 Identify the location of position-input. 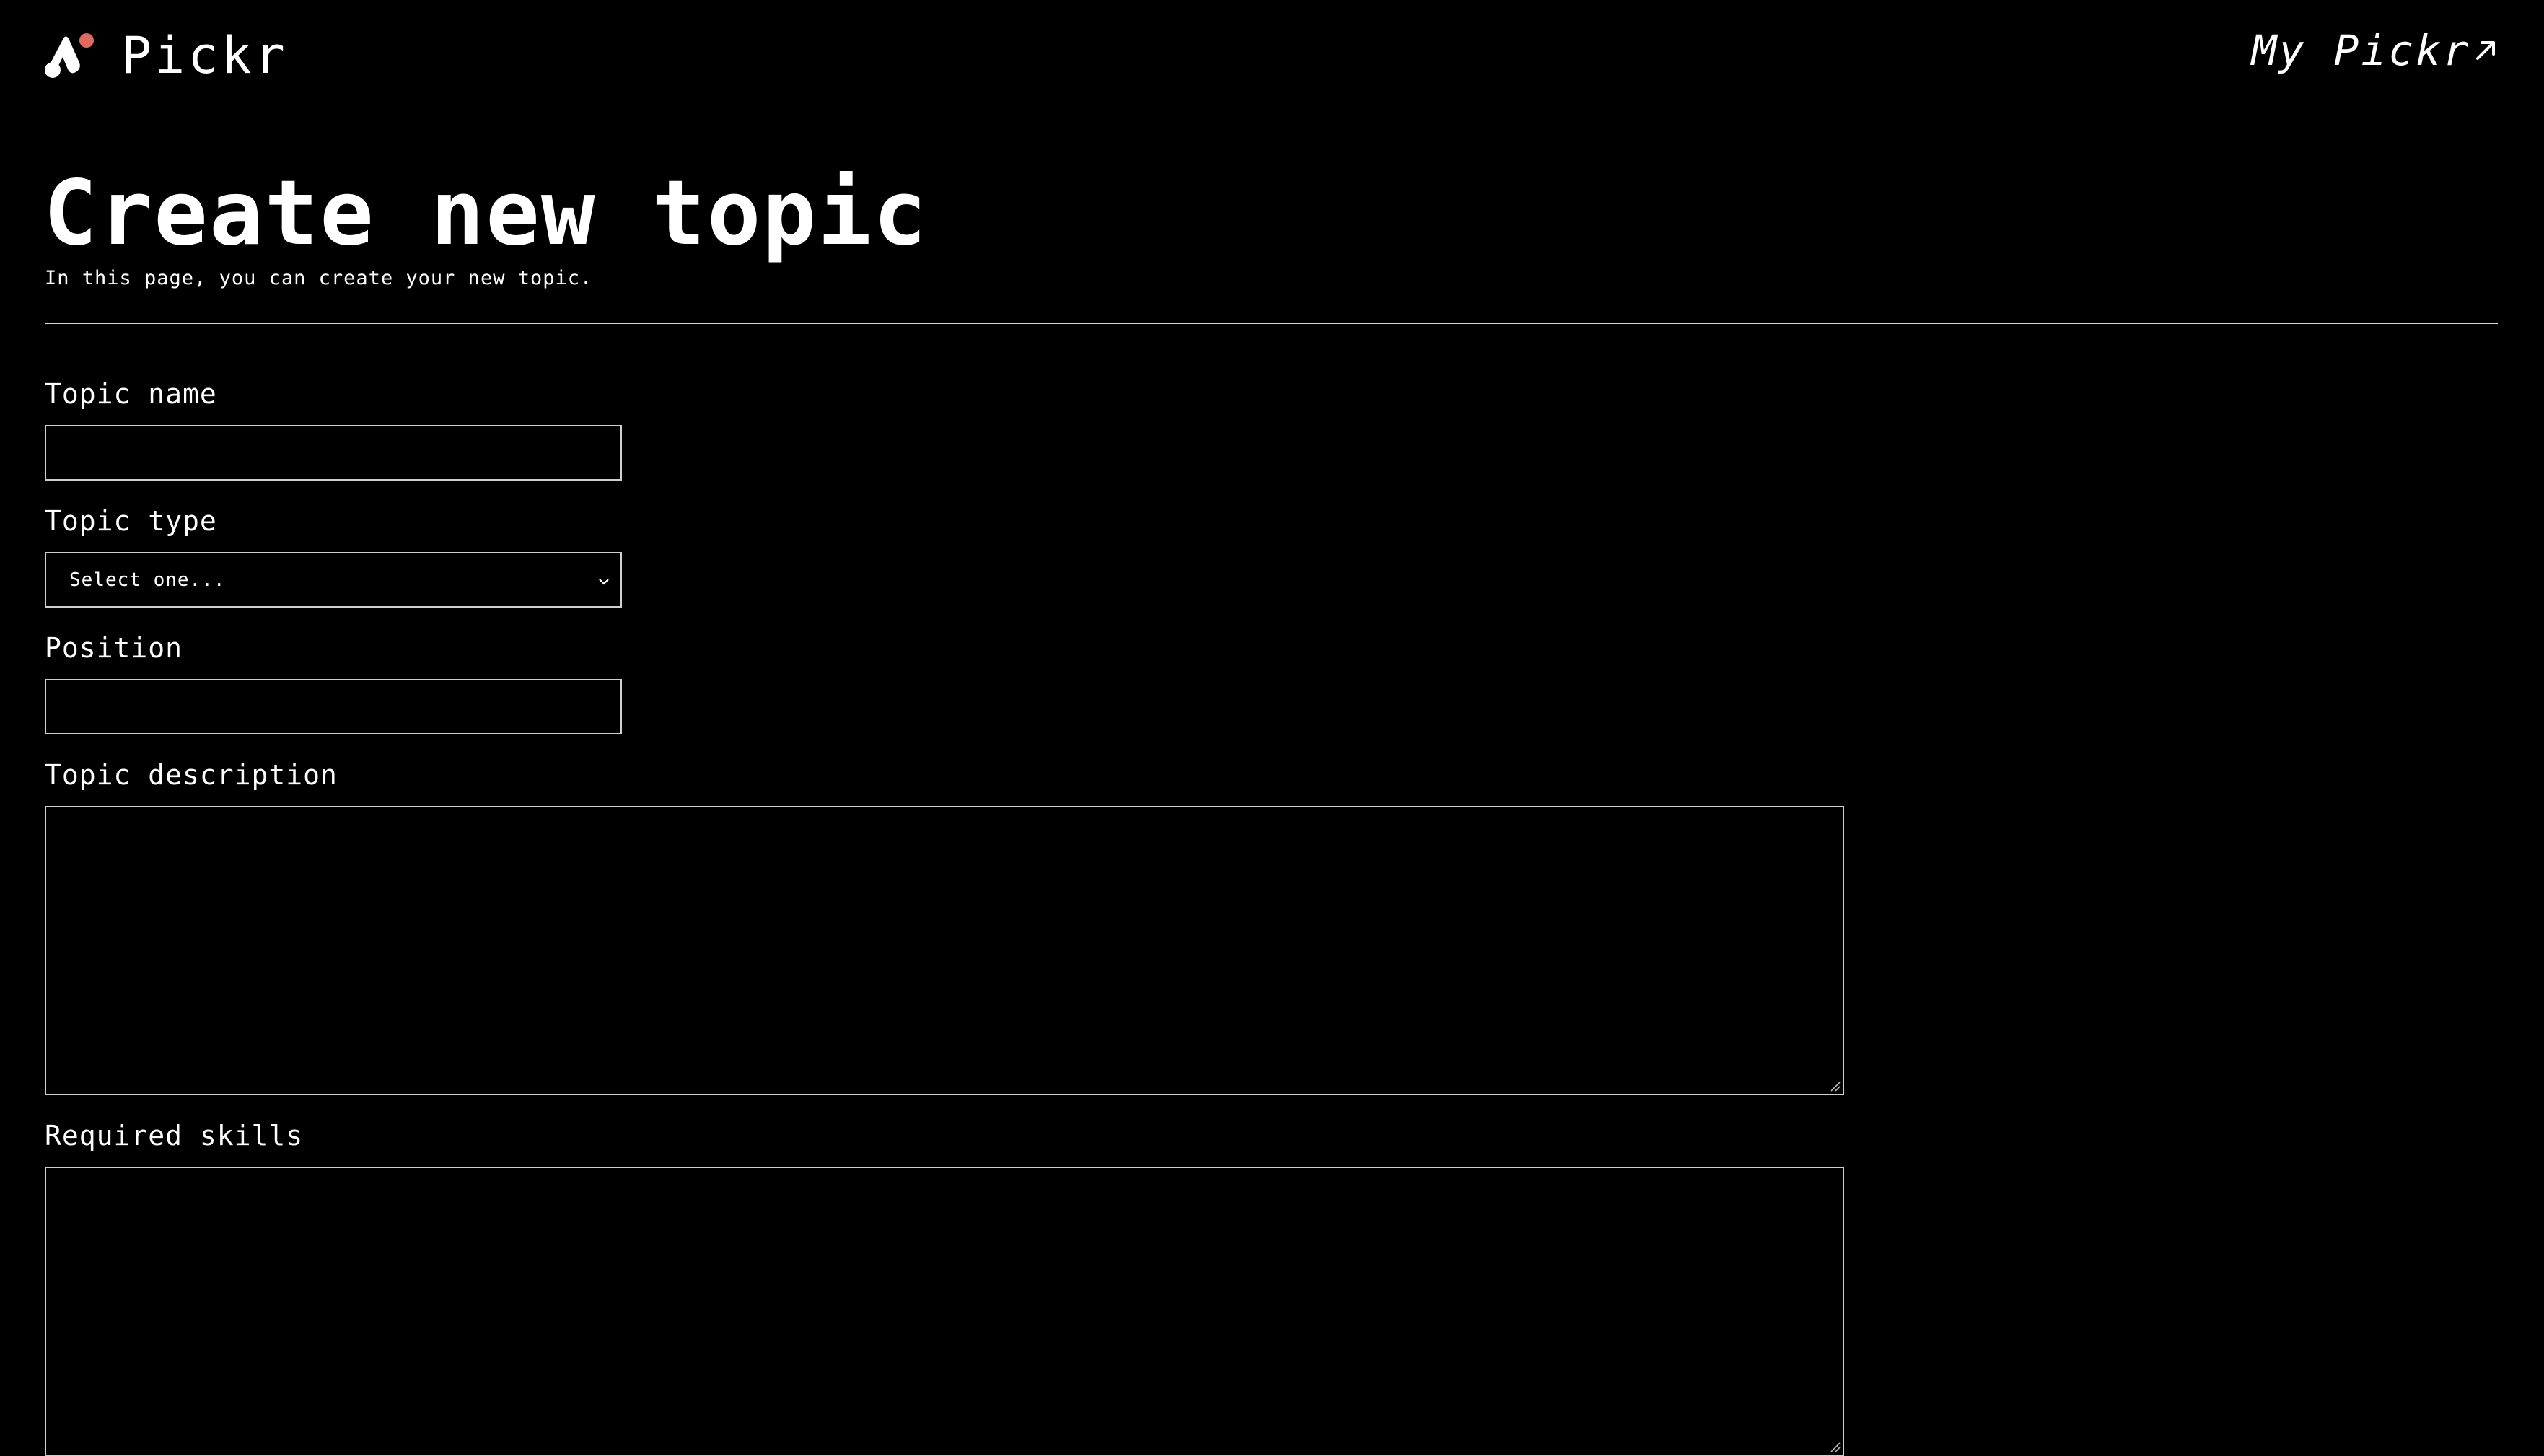
(334, 707).